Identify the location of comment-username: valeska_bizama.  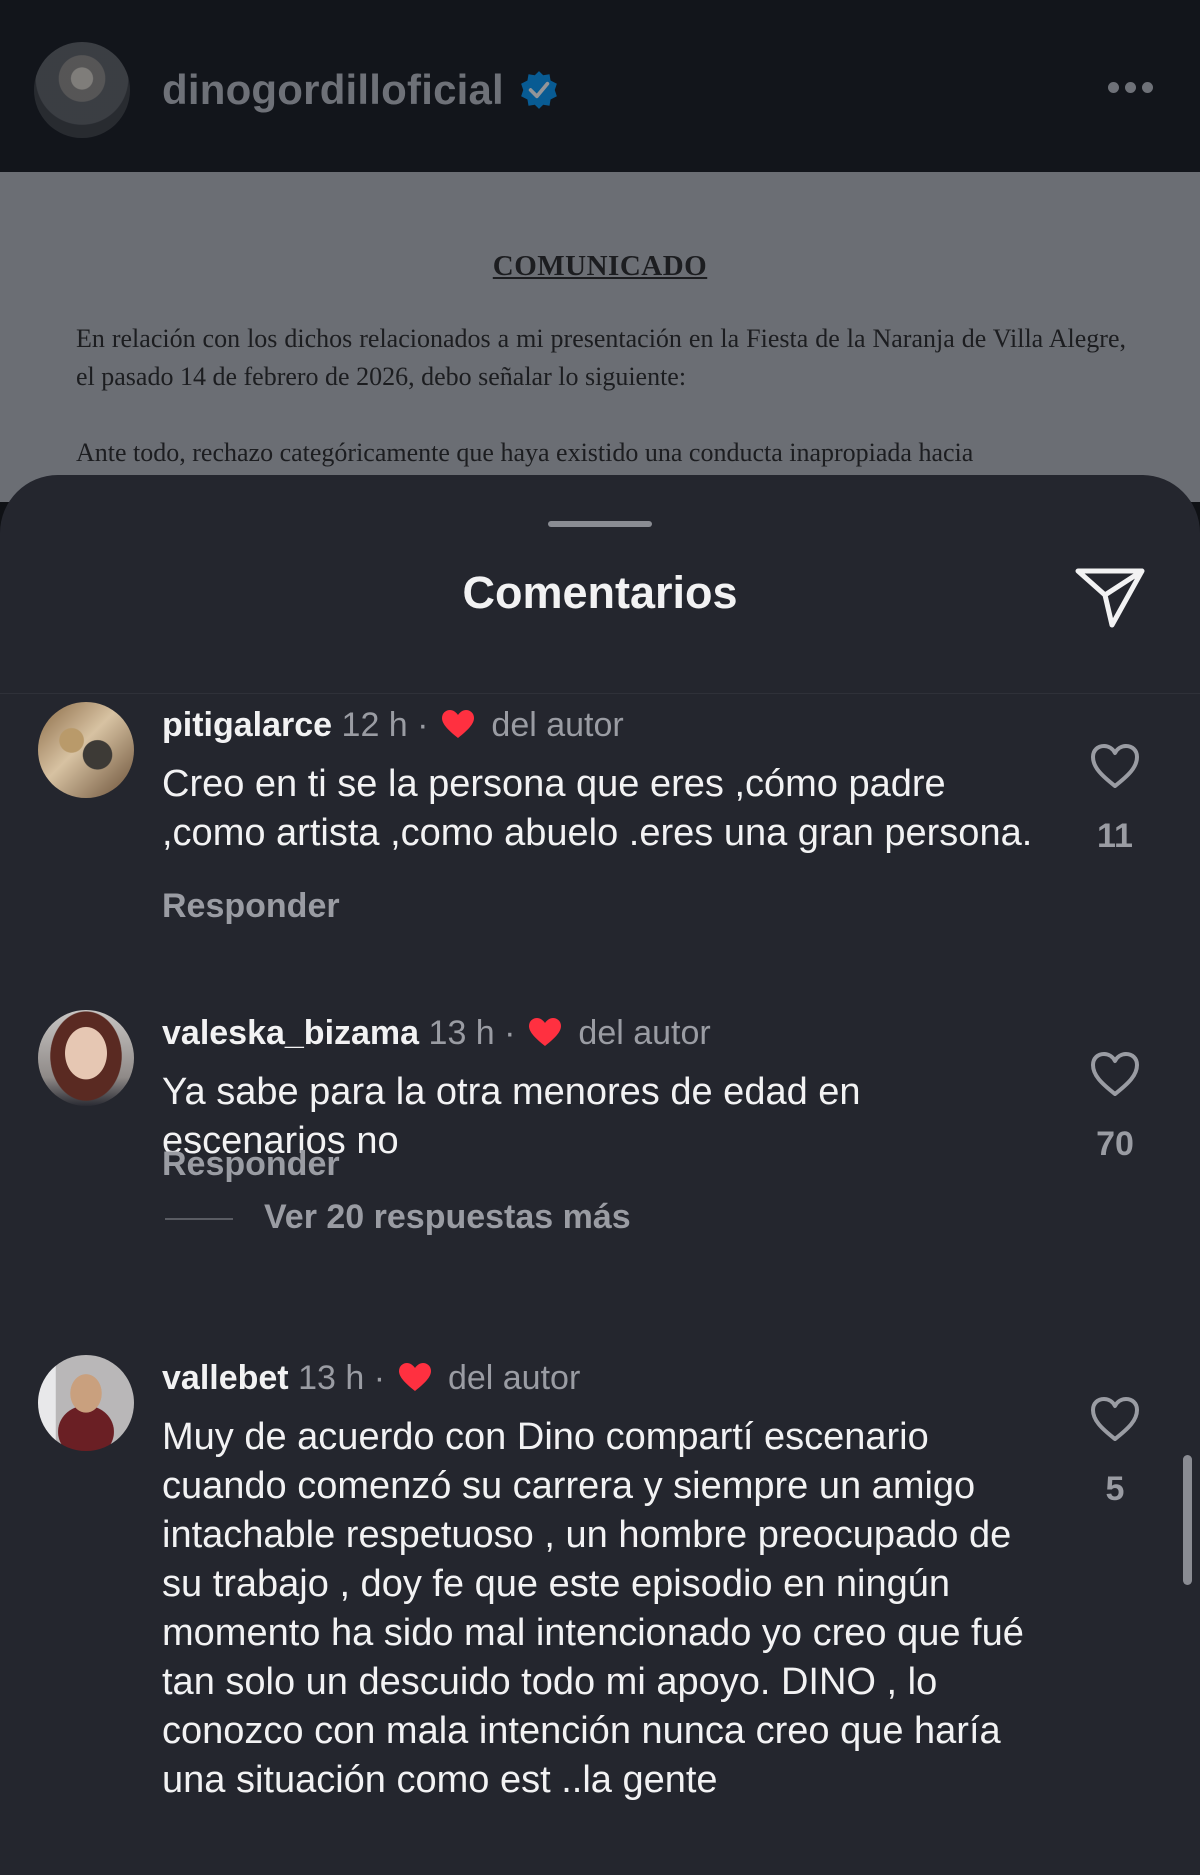
(290, 1033).